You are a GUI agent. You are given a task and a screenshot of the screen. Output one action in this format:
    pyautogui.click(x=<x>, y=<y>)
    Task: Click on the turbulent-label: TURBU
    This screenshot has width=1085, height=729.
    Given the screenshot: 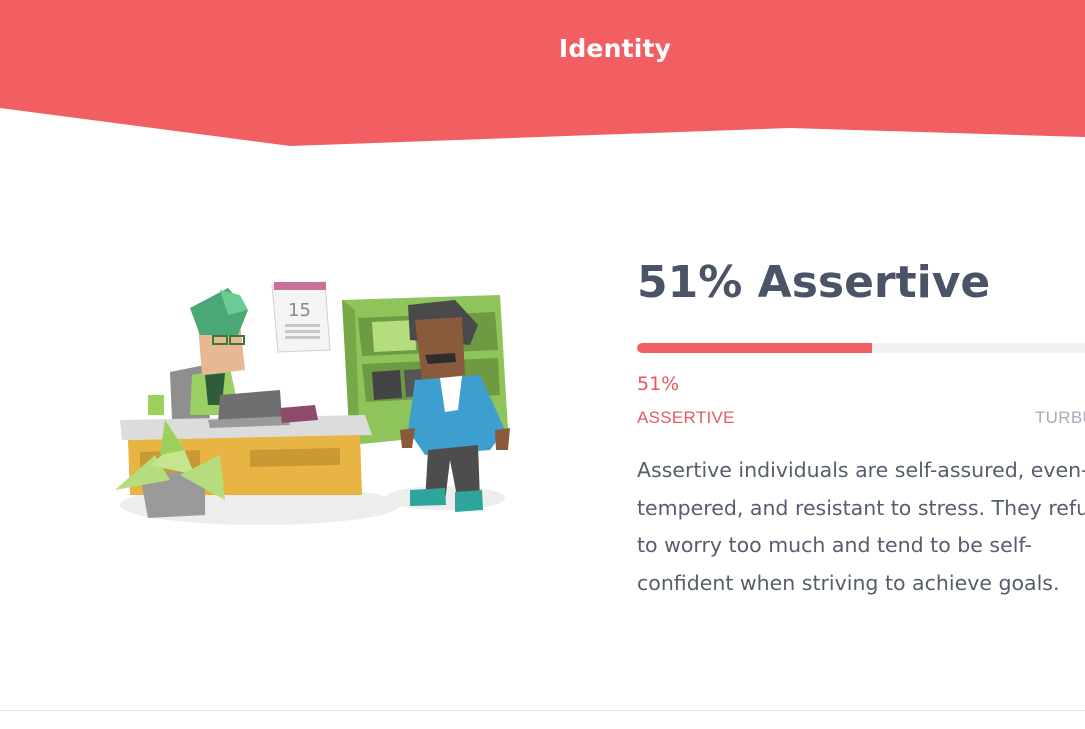 What is the action you would take?
    pyautogui.click(x=1060, y=417)
    